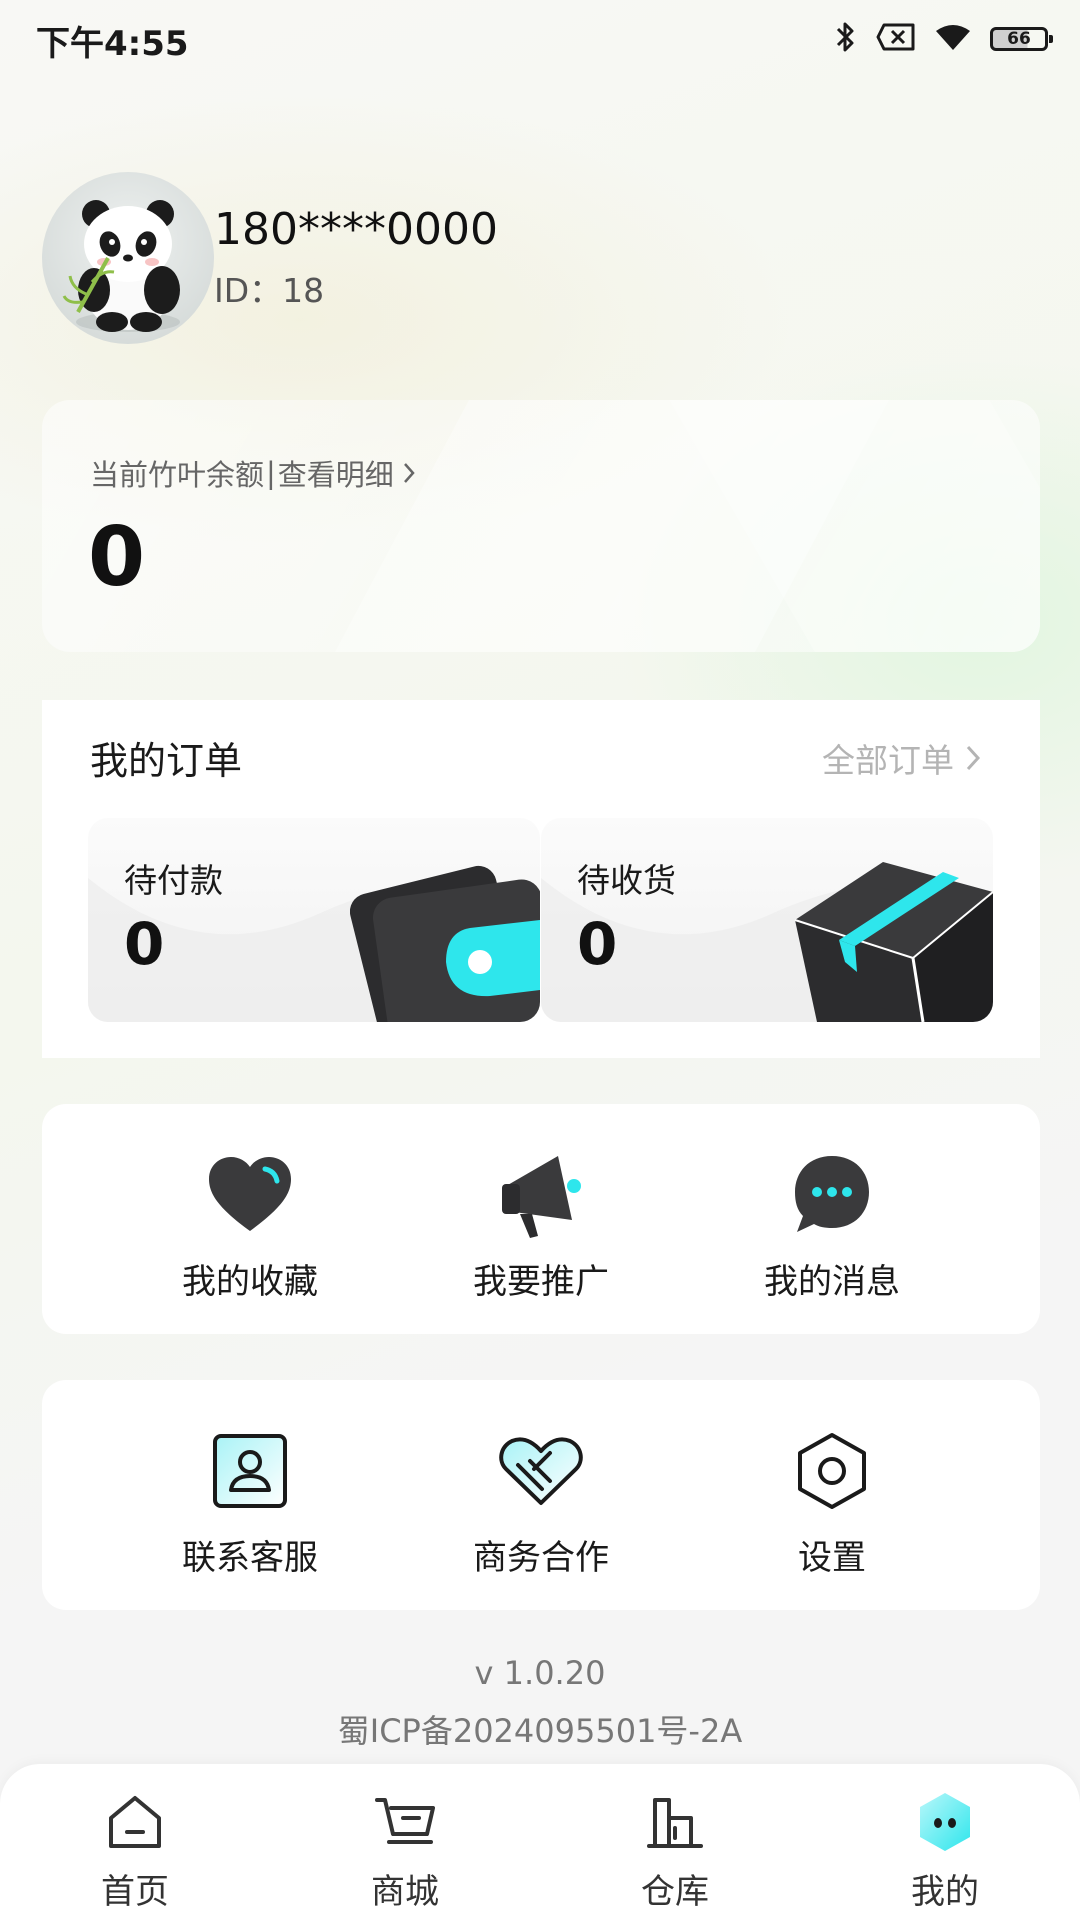 This screenshot has width=1080, height=1920. Describe the element at coordinates (173, 880) in the screenshot. I see `pending-payment-label: 待付款` at that location.